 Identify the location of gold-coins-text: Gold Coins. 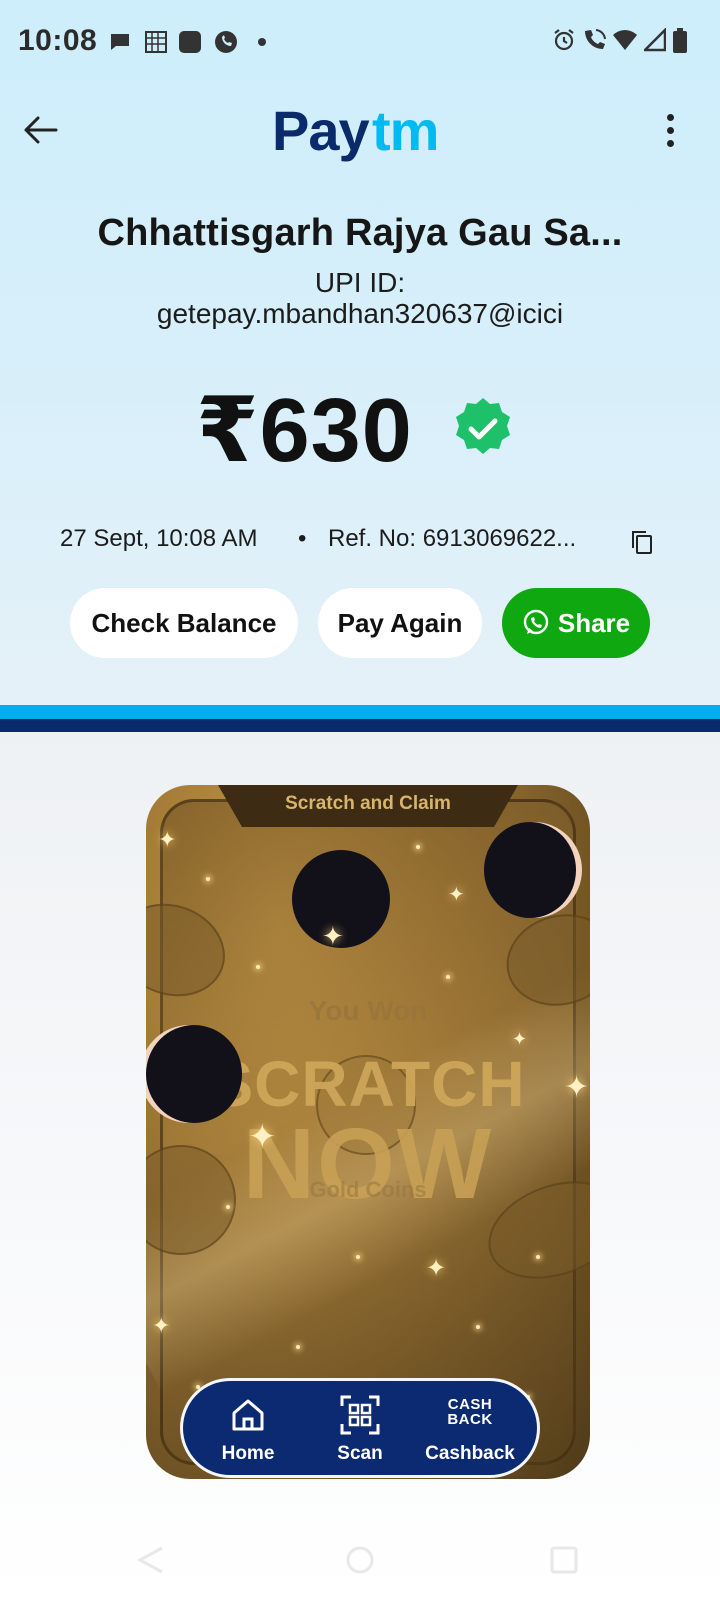
(368, 1189).